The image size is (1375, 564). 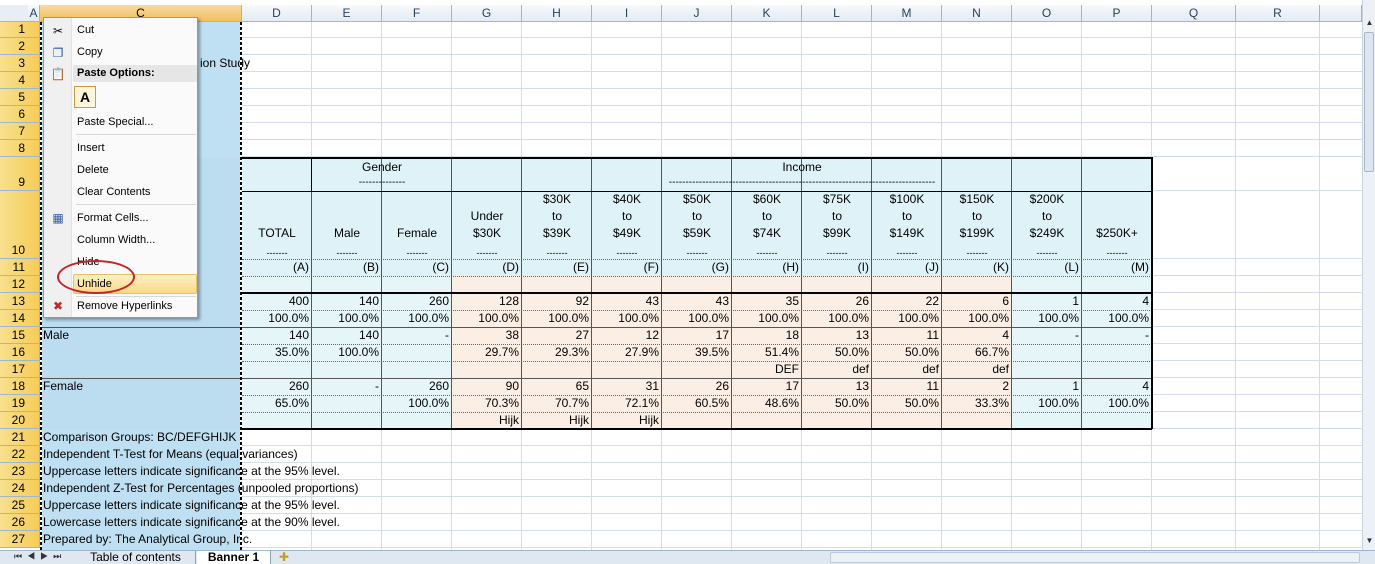 I want to click on row-header-9: 9, so click(x=20, y=174).